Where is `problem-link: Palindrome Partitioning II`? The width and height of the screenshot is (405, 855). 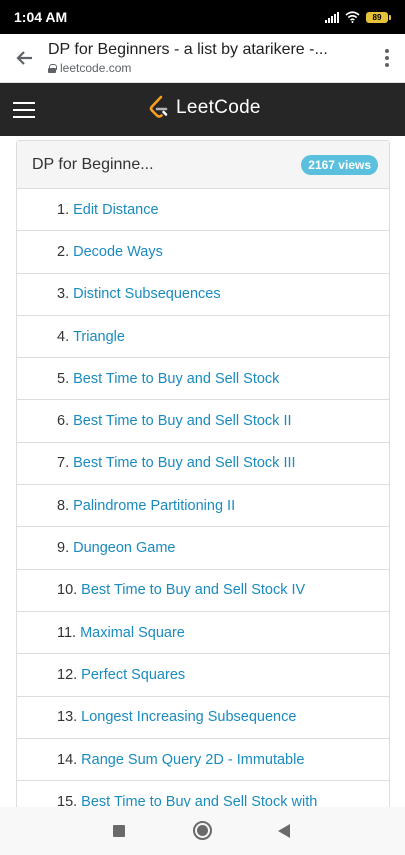 problem-link: Palindrome Partitioning II is located at coordinates (154, 506).